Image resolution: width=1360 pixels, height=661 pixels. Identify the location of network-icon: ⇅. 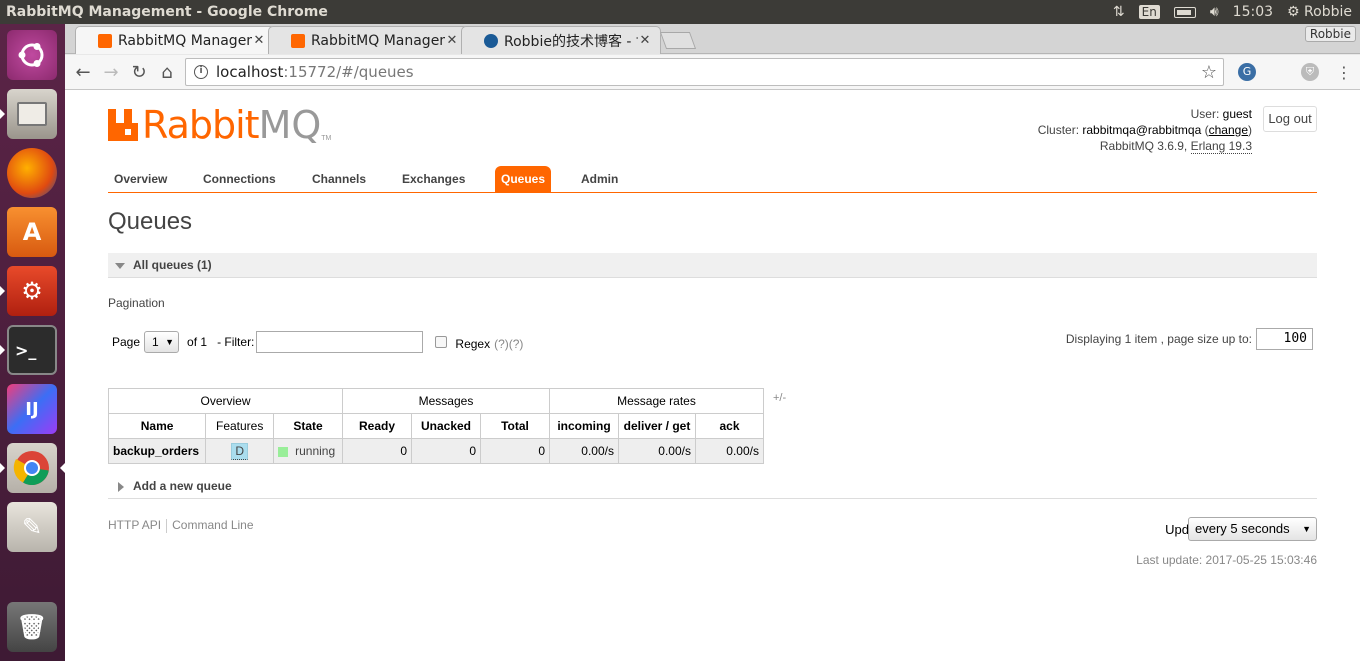
(1119, 12).